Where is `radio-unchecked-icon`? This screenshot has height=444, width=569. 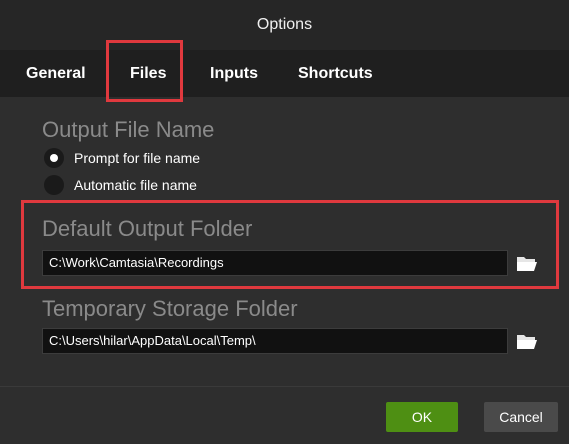 radio-unchecked-icon is located at coordinates (54, 185).